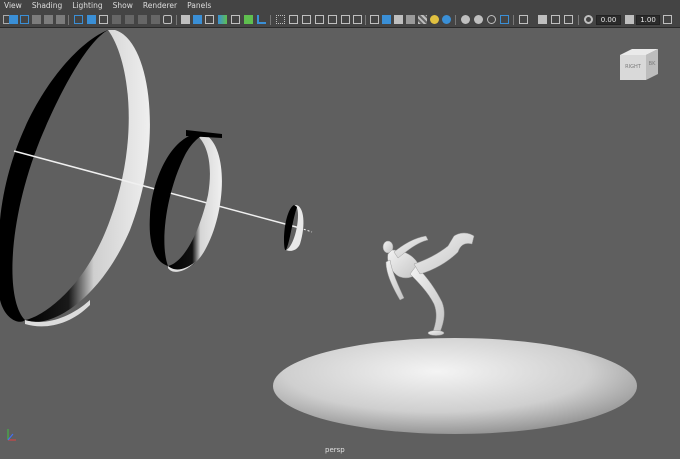 The height and width of the screenshot is (459, 680). Describe the element at coordinates (248, 19) in the screenshot. I see `brush-icon` at that location.